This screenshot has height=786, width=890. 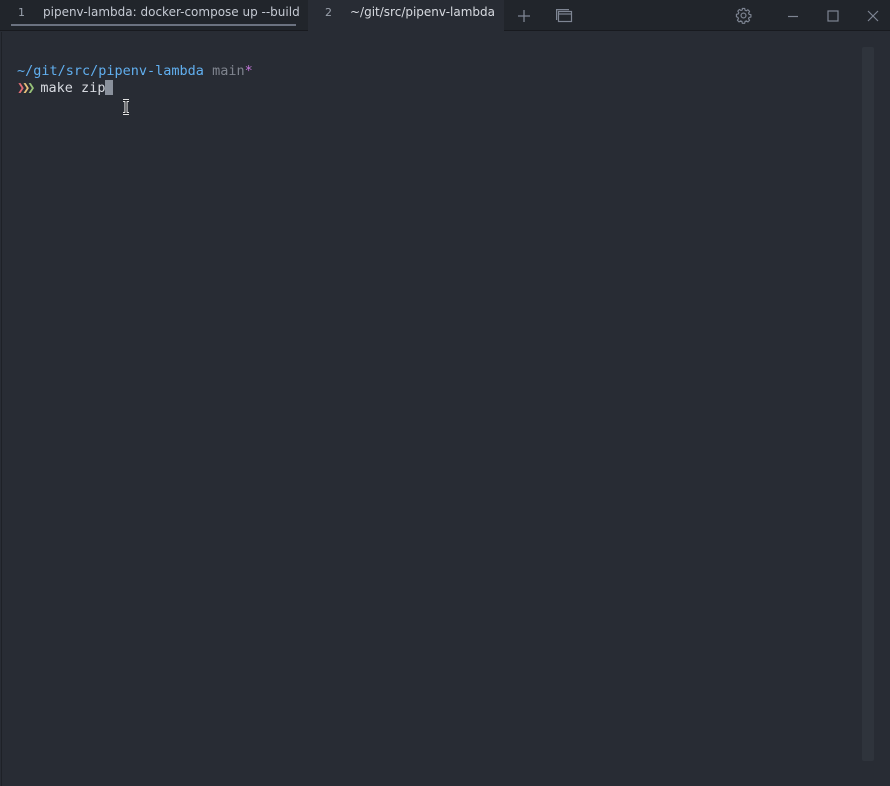 I want to click on panes-button, so click(x=564, y=15).